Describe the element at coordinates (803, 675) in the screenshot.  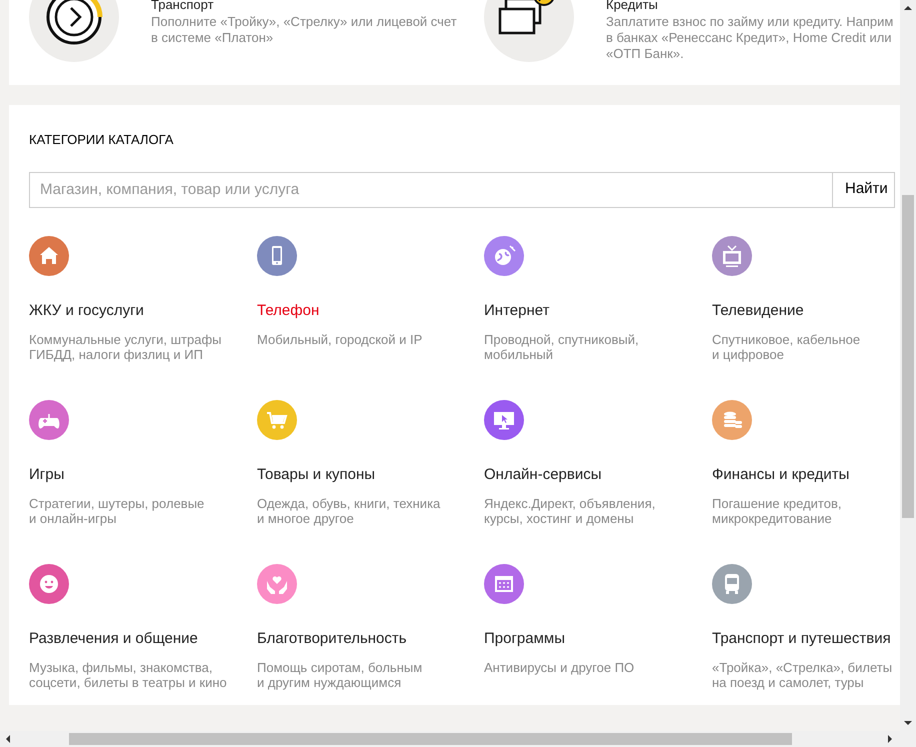
I see `category-description: «Тройка», «Стрелка», билеты на поезд и самолет, туры` at that location.